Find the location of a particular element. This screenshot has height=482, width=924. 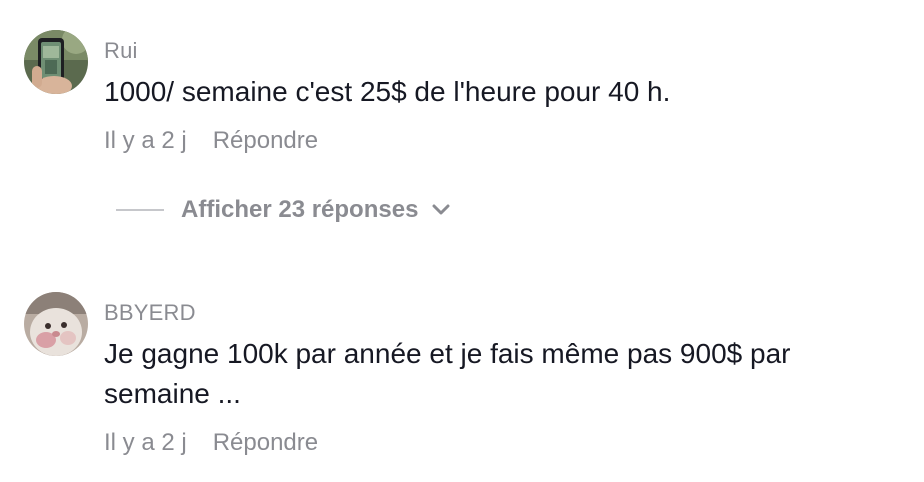

chevron-down-icon is located at coordinates (441, 210).